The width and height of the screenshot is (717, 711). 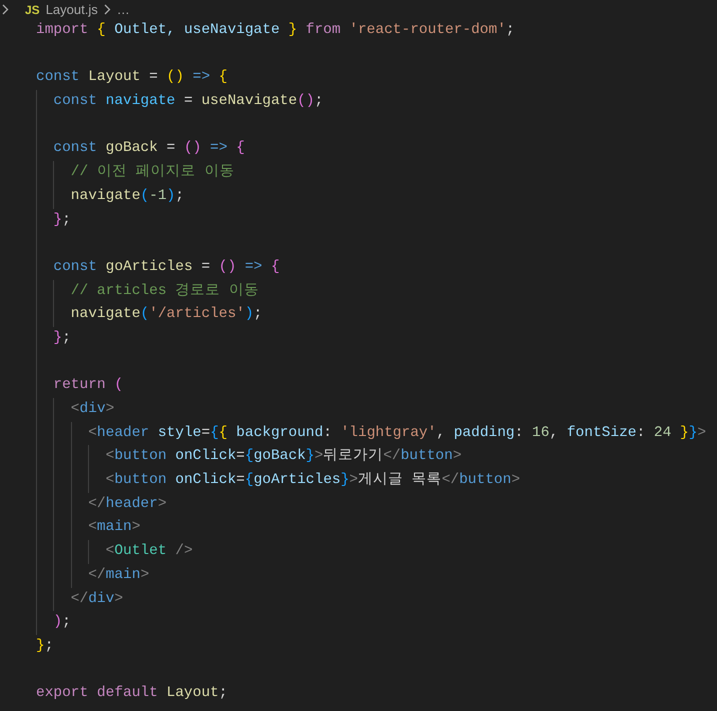 What do you see at coordinates (166, 266) in the screenshot?
I see `code-line: const goArticles = () => {` at bounding box center [166, 266].